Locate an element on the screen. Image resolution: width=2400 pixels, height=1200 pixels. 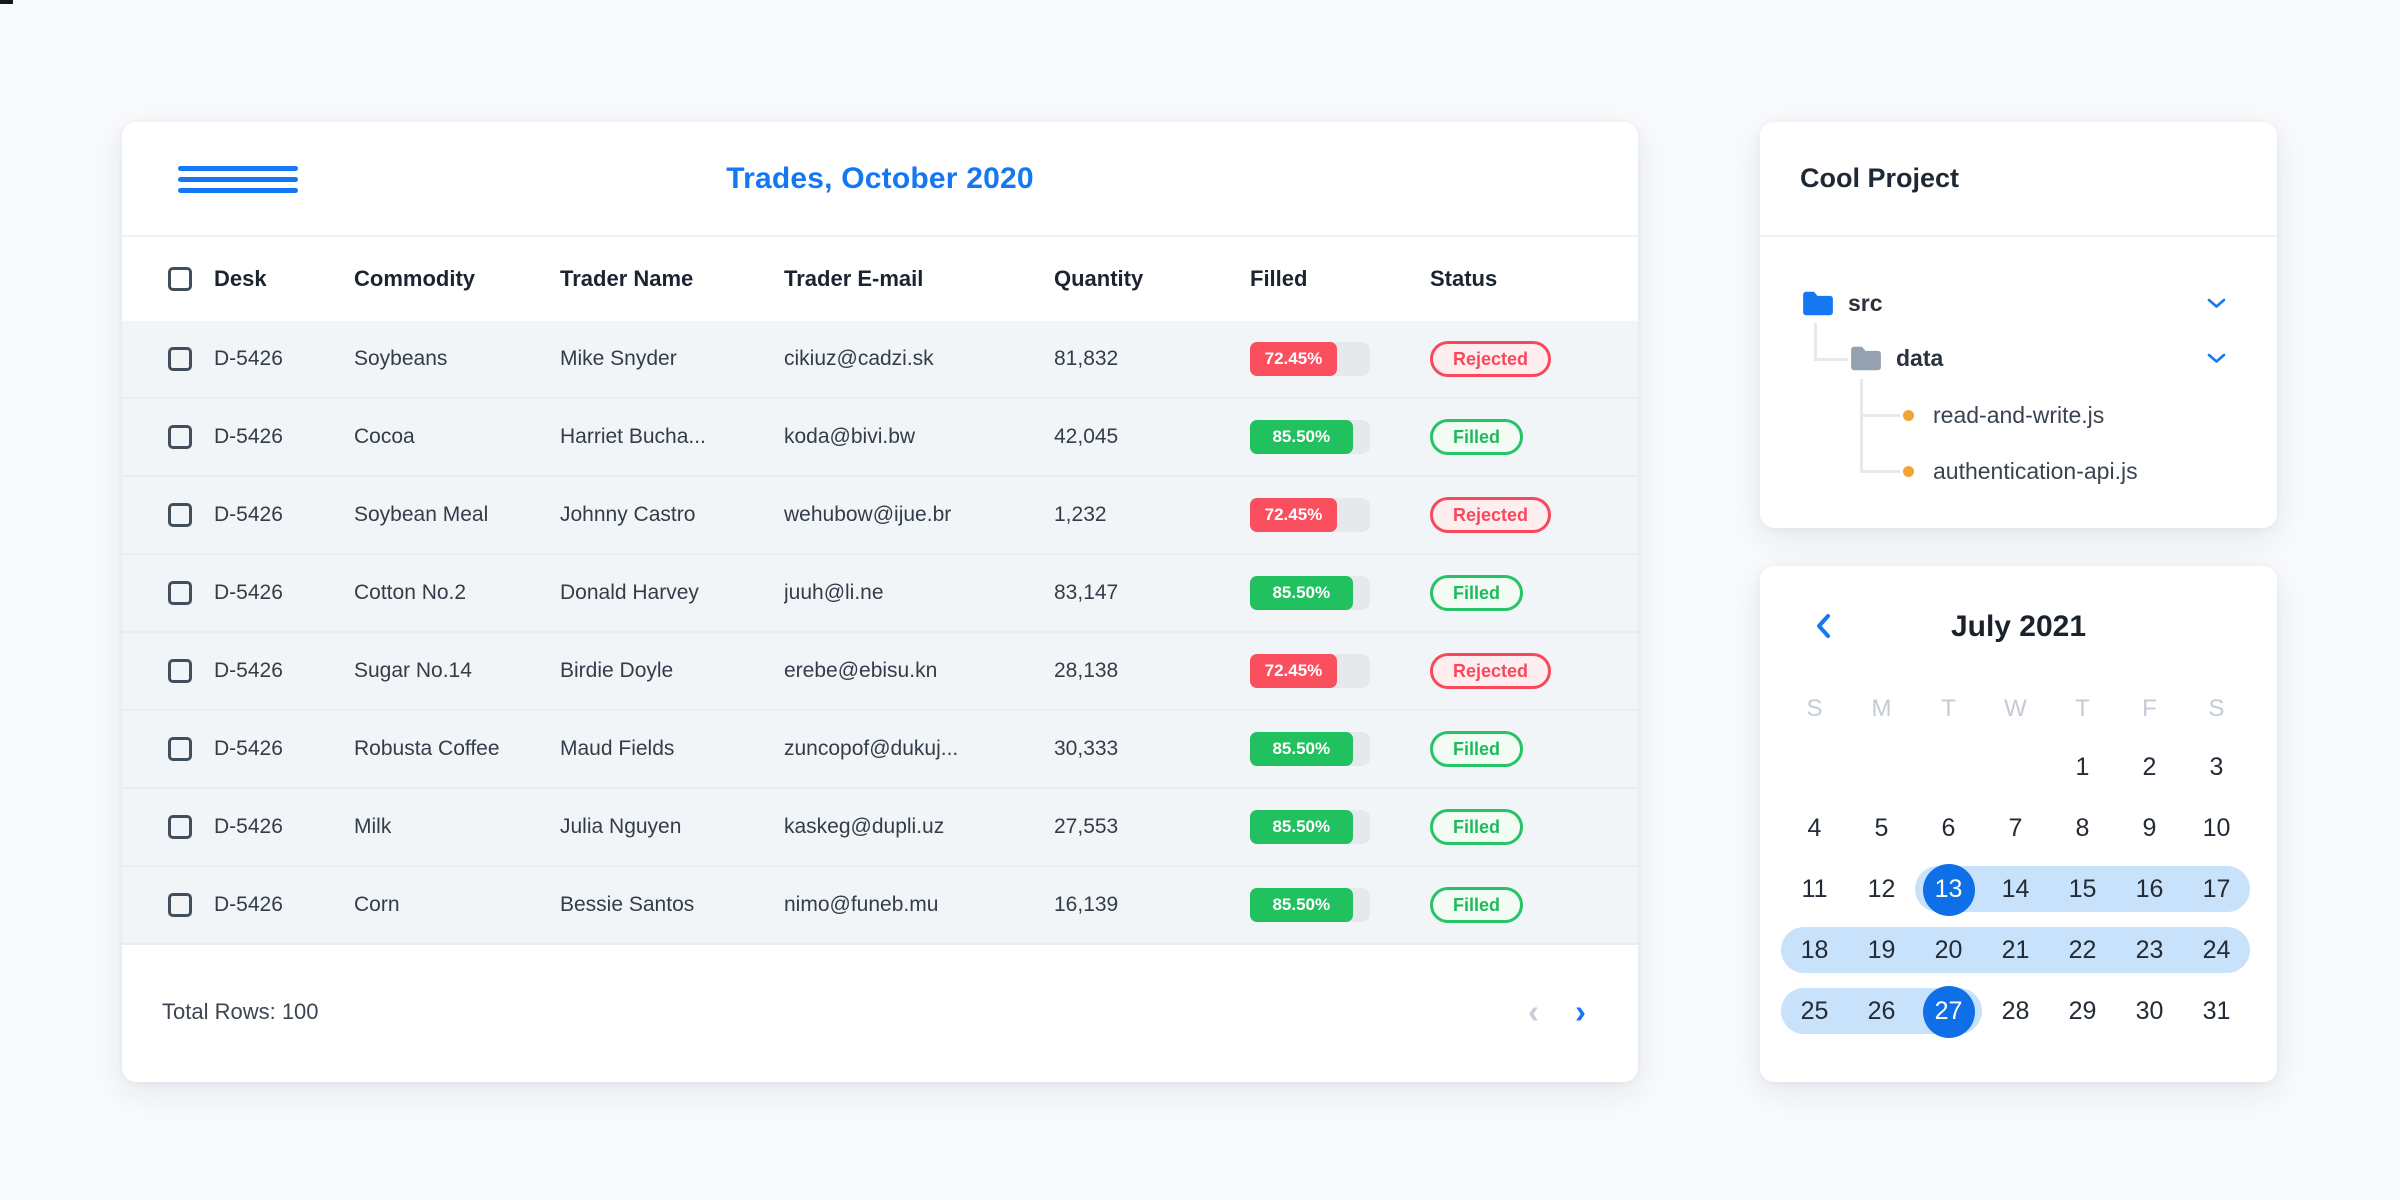
calendar-day-1: 1 is located at coordinates (2082, 767).